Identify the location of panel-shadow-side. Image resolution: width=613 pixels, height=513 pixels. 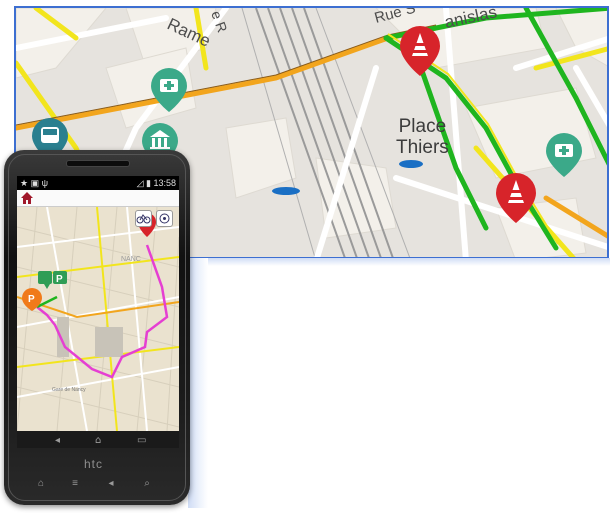
(198, 383).